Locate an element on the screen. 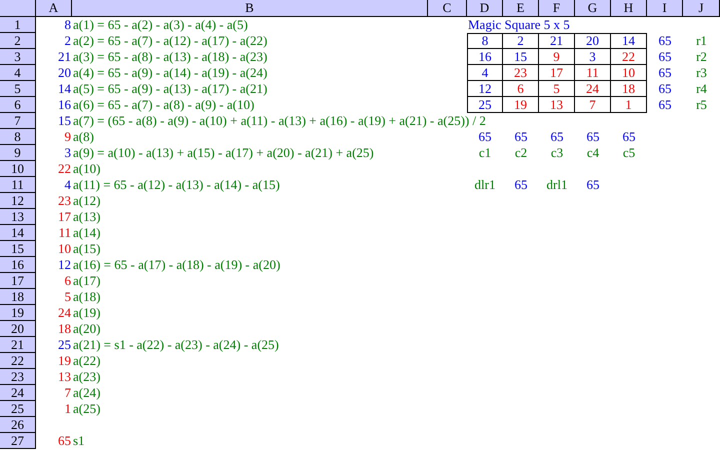 This screenshot has width=720, height=450. row-header: 25 is located at coordinates (18, 409).